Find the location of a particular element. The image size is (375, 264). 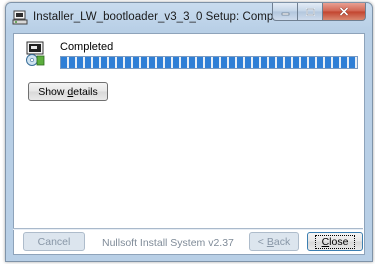

show-details-button: Show d etails is located at coordinates (68, 91).